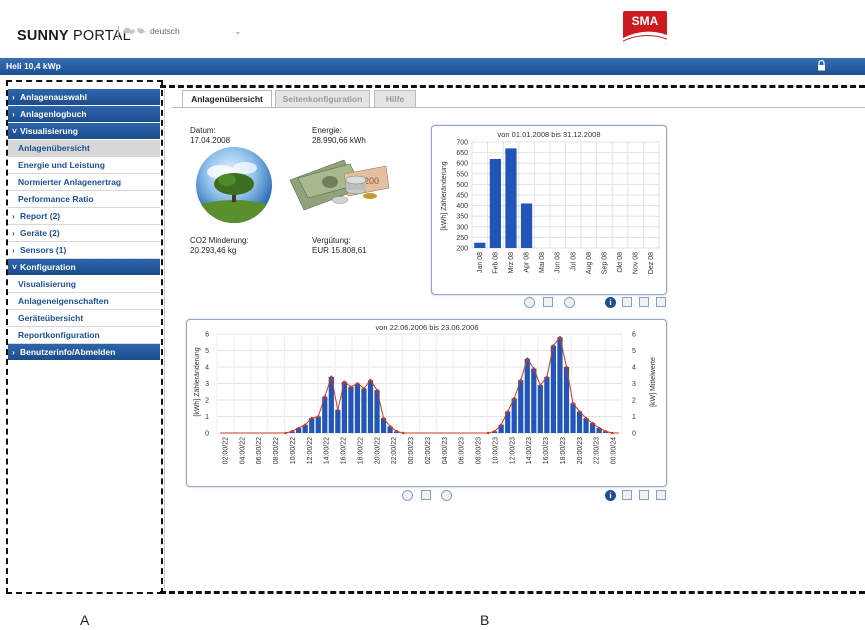 The width and height of the screenshot is (865, 630). What do you see at coordinates (360, 450) in the screenshot?
I see `x-tick-label: 18:00/22` at bounding box center [360, 450].